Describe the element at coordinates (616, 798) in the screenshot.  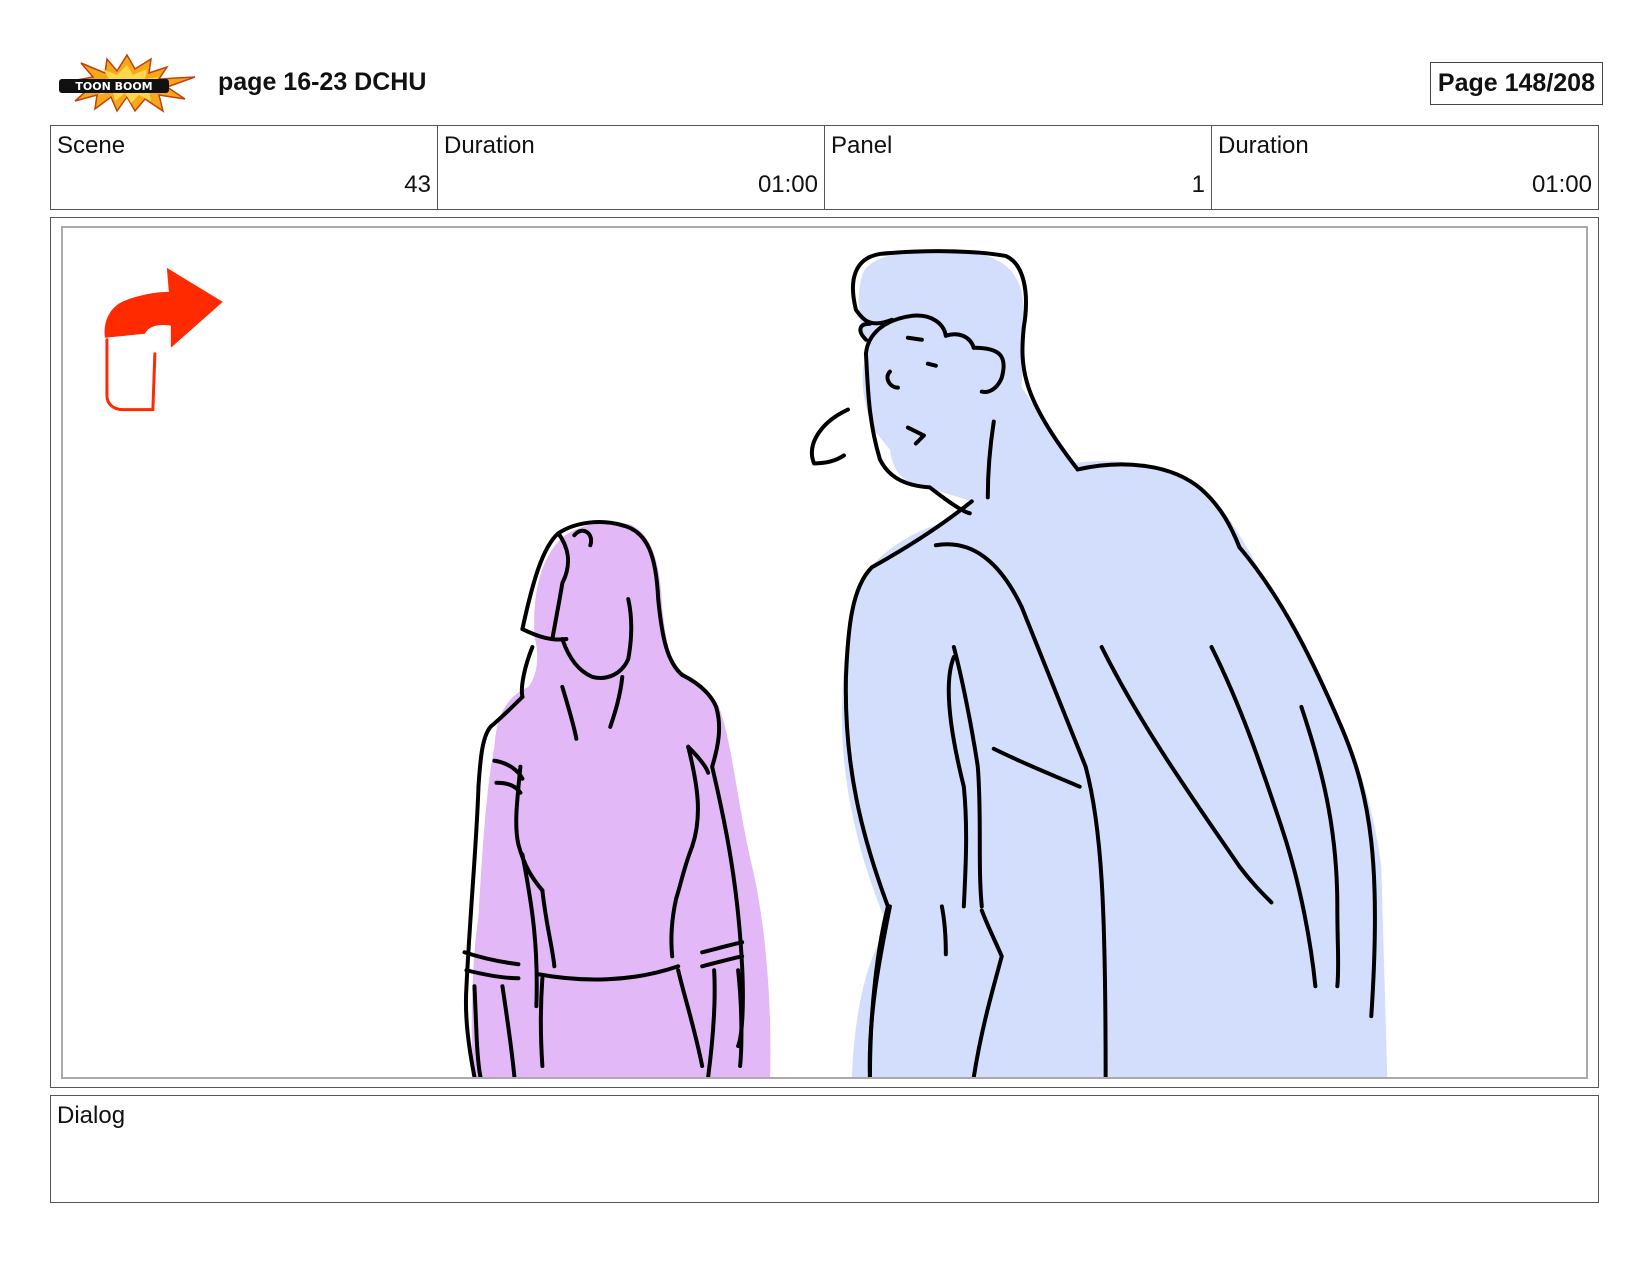
I see `woman-figure` at that location.